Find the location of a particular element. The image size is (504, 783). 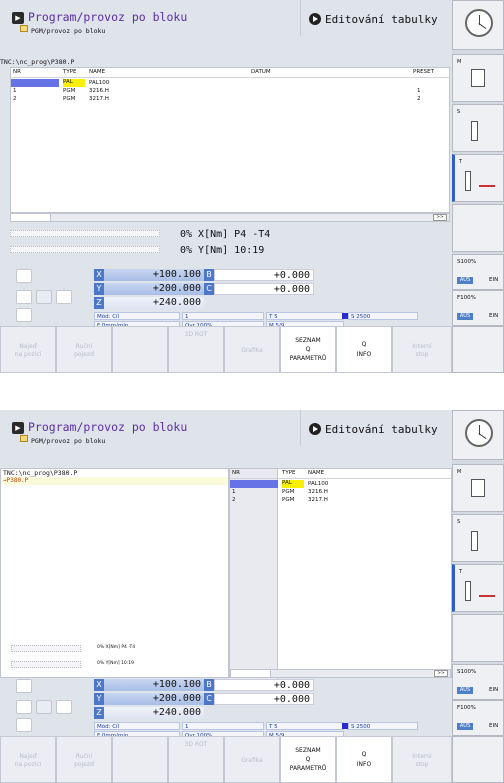

table-header: NR TYPE NAME DATUM PRESET is located at coordinates (230, 73).